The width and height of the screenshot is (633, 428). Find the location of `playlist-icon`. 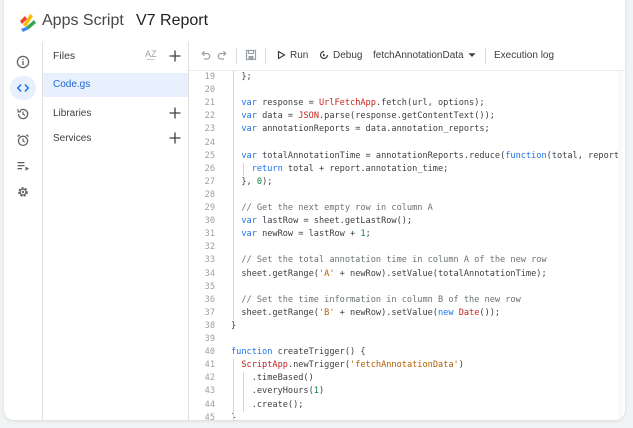

playlist-icon is located at coordinates (23, 166).